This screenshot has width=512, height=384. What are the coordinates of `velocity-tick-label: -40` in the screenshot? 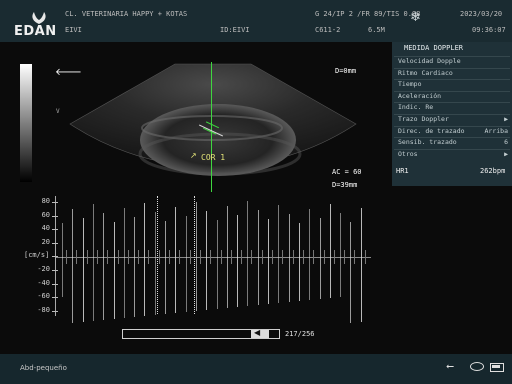 It's located at (43, 282).